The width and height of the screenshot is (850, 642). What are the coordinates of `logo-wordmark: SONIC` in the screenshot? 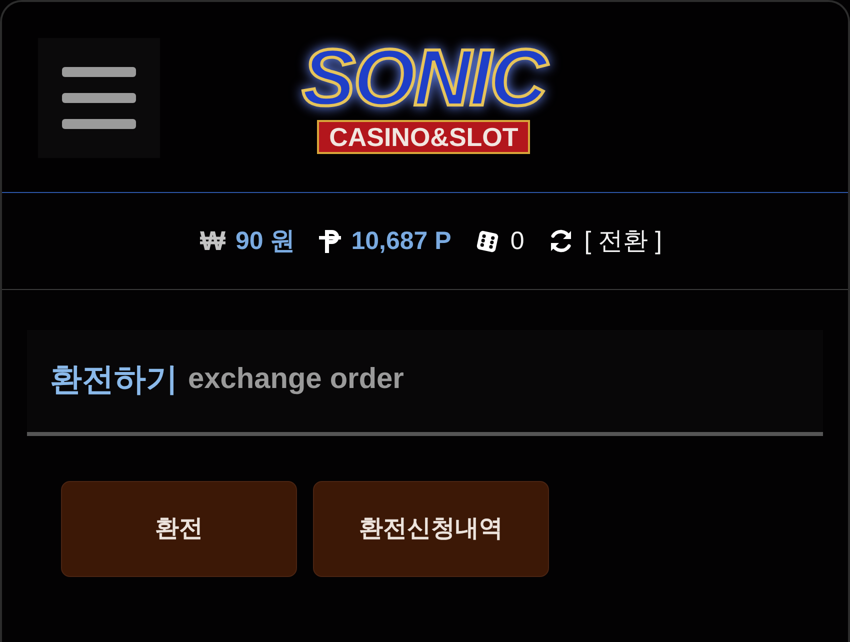 It's located at (424, 78).